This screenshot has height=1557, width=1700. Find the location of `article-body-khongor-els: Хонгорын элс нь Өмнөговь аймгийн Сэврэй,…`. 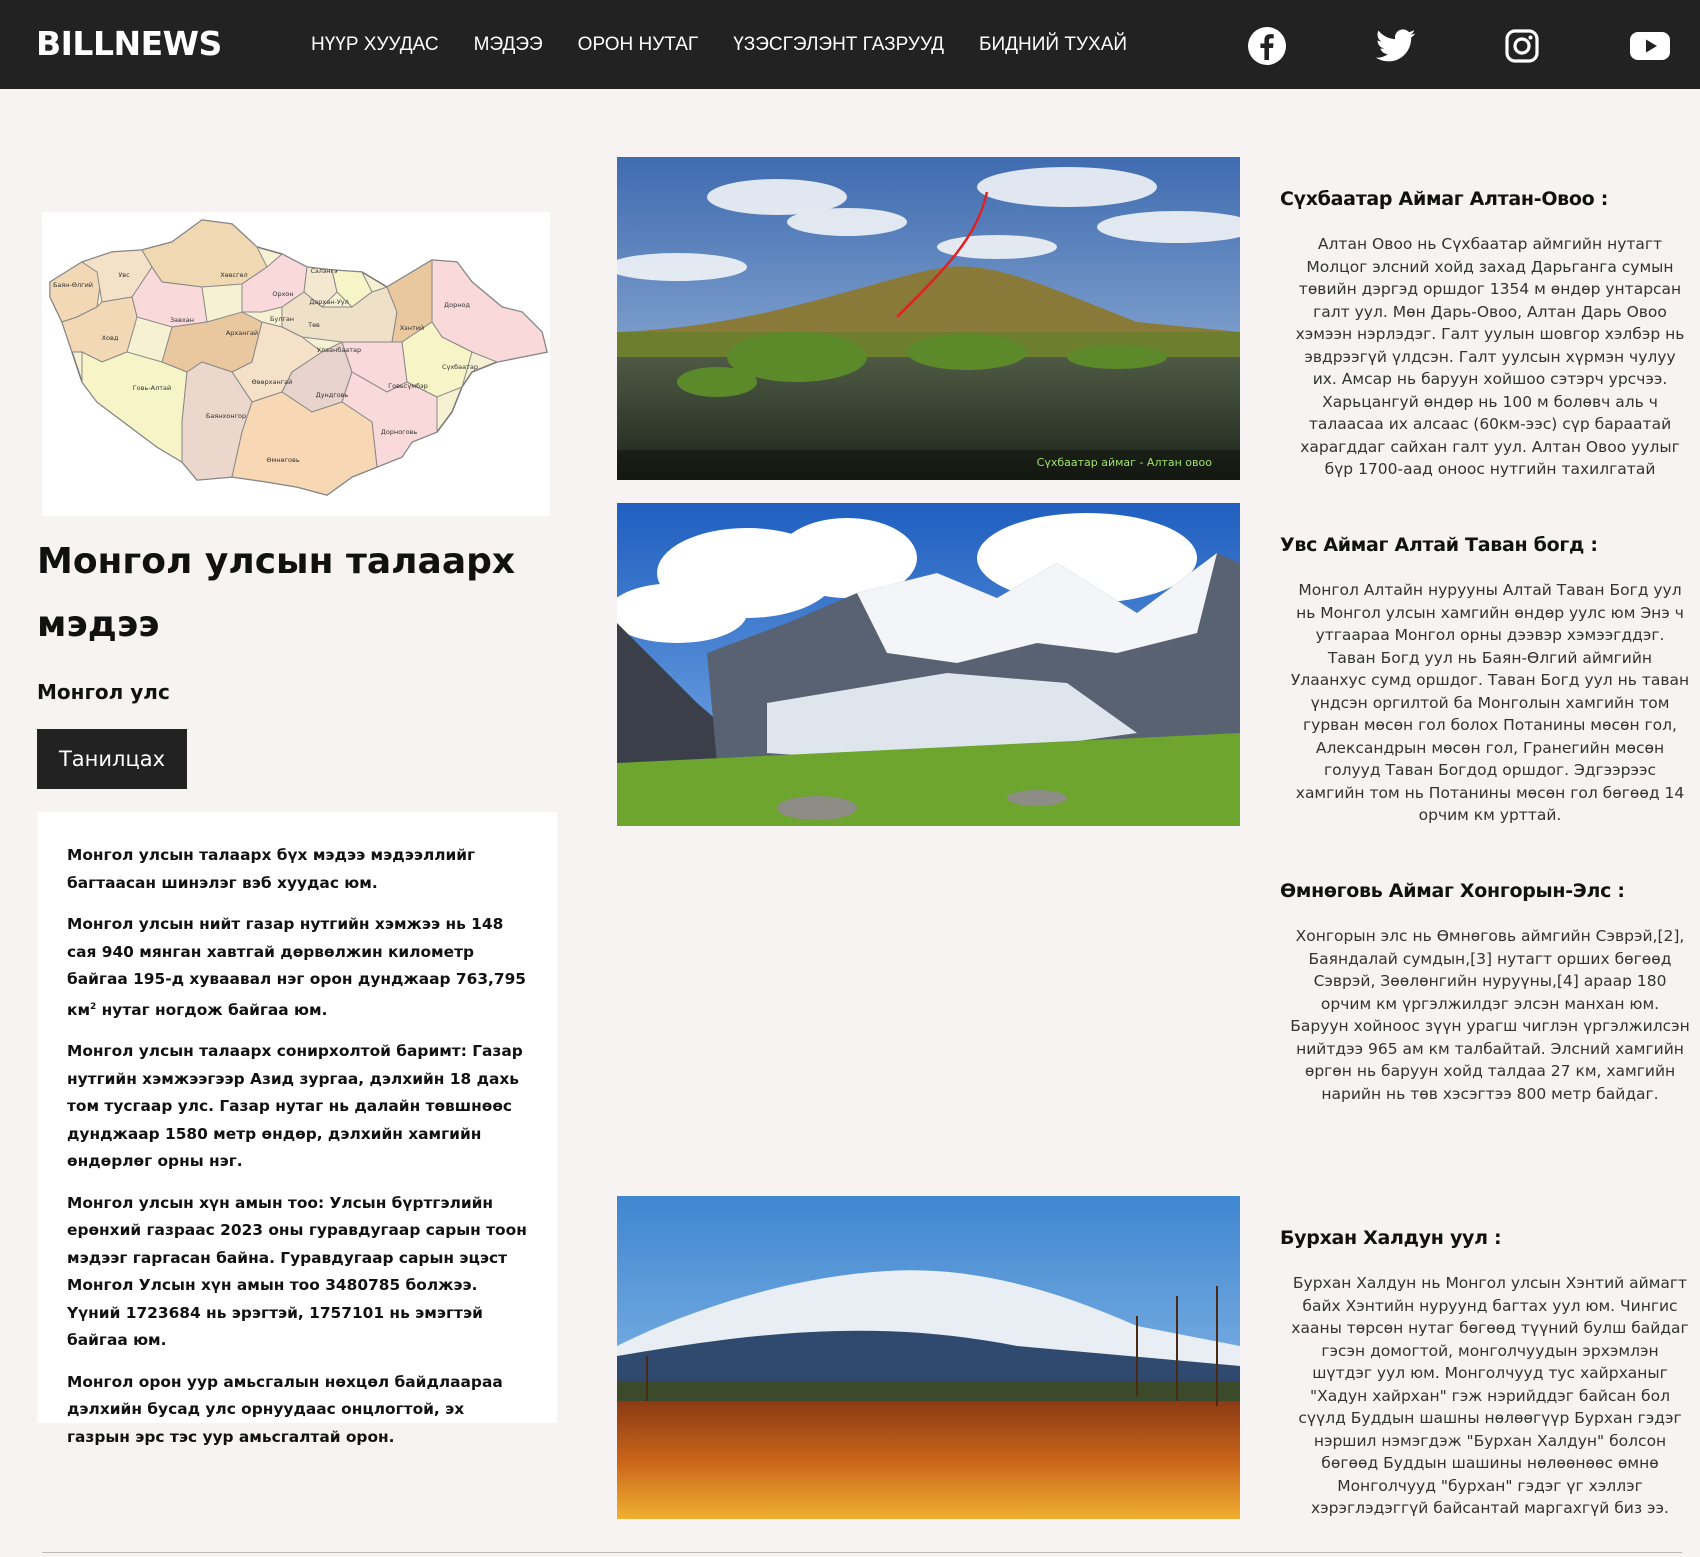

article-body-khongor-els: Хонгорын элс нь Өмнөговь аймгийн Сэврэй,… is located at coordinates (1490, 1015).